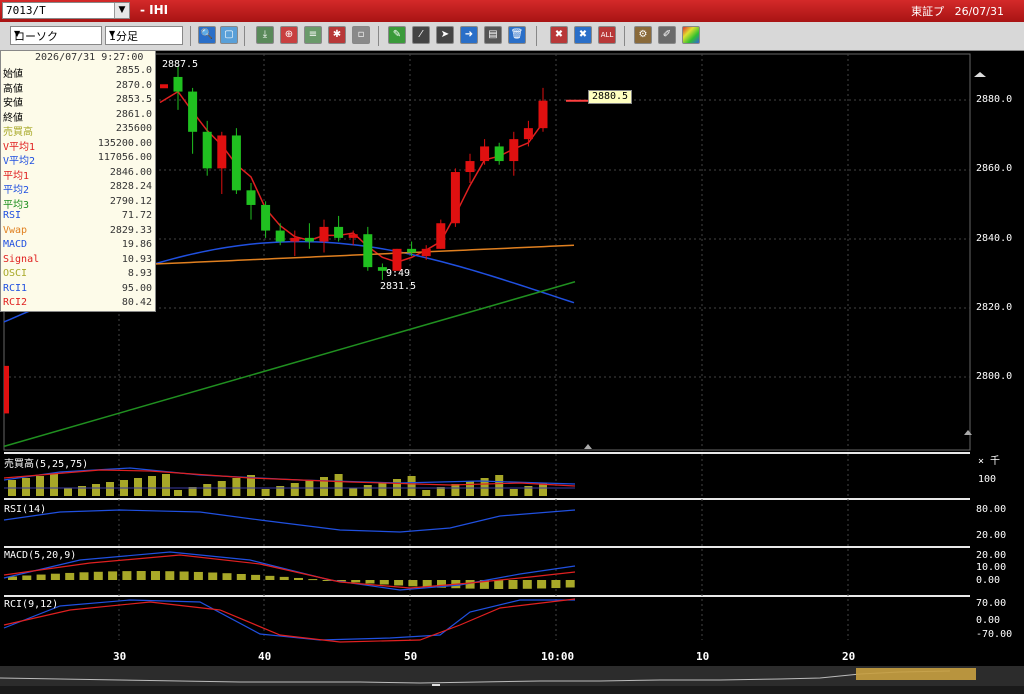 The width and height of the screenshot is (1024, 694). Describe the element at coordinates (512, 690) in the screenshot. I see `scroll-track` at that location.